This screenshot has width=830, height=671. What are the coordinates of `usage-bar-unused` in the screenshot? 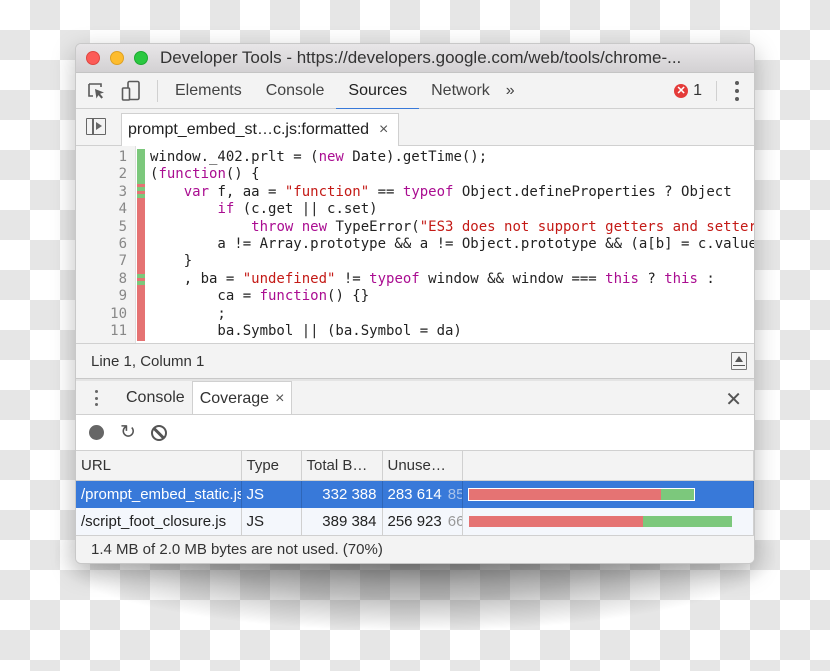 It's located at (564, 494).